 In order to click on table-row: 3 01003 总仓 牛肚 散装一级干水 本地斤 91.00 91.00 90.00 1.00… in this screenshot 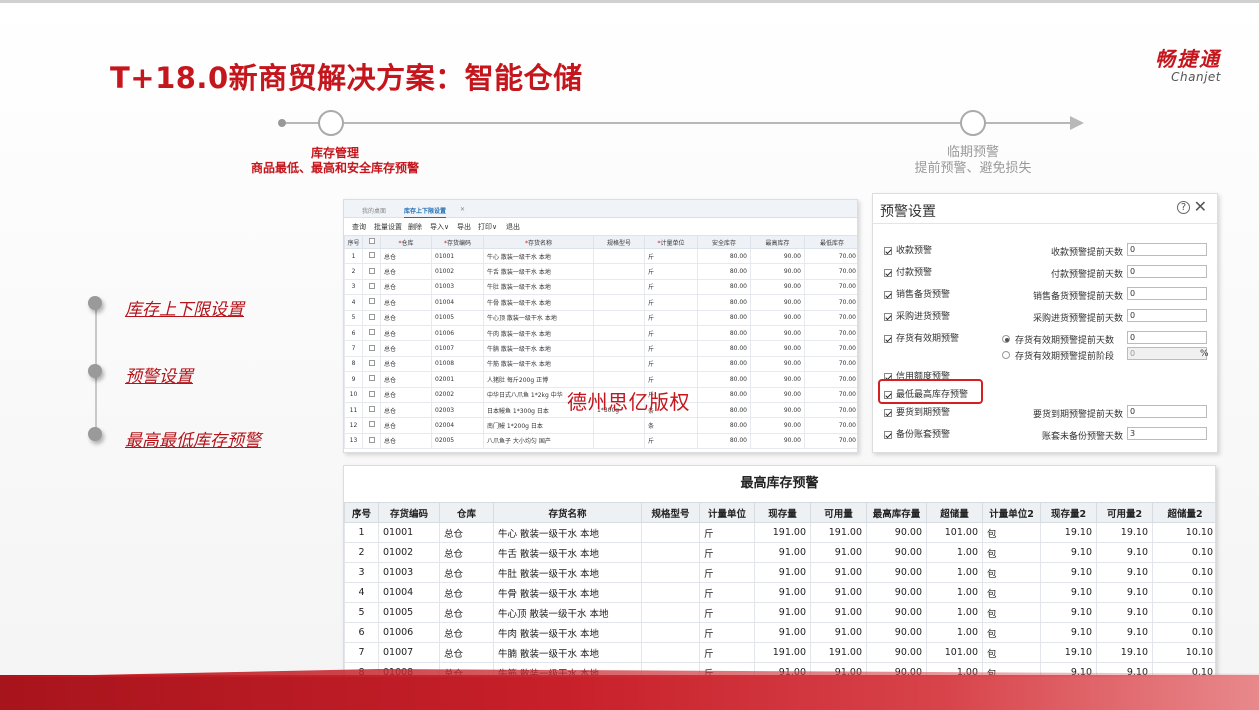, I will do `click(779, 572)`.